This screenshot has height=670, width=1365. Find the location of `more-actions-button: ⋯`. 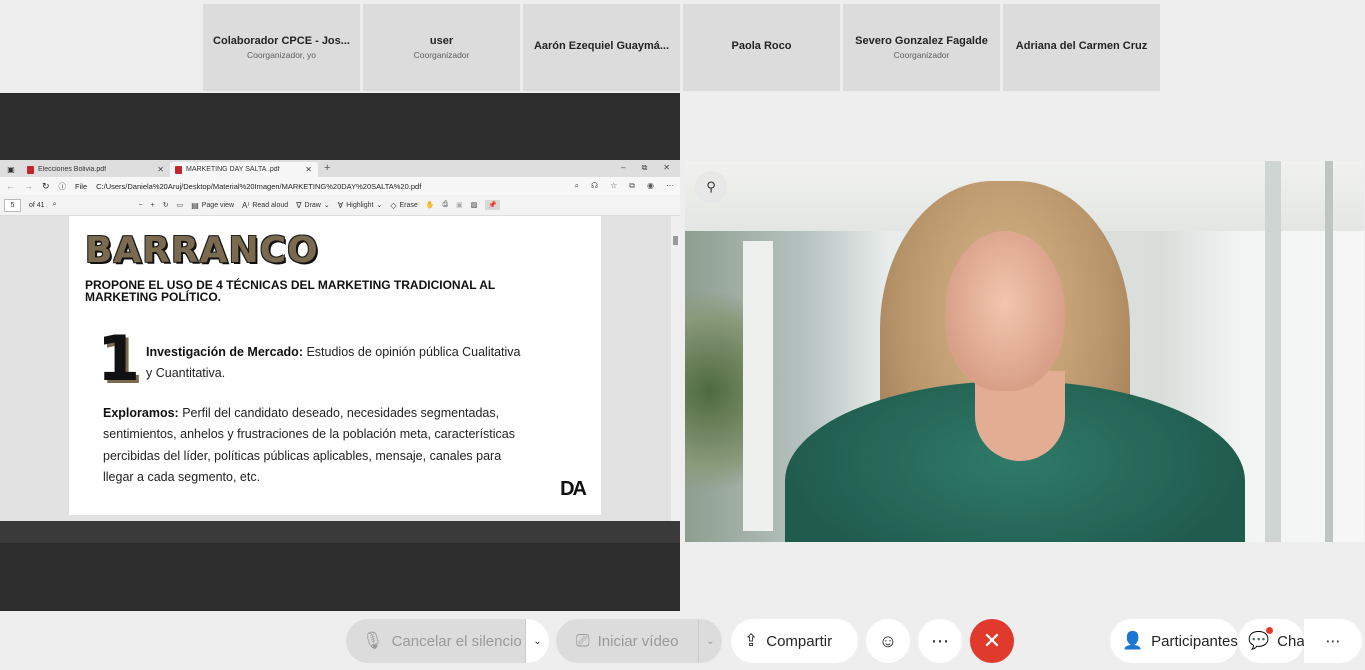

more-actions-button: ⋯ is located at coordinates (1333, 641).